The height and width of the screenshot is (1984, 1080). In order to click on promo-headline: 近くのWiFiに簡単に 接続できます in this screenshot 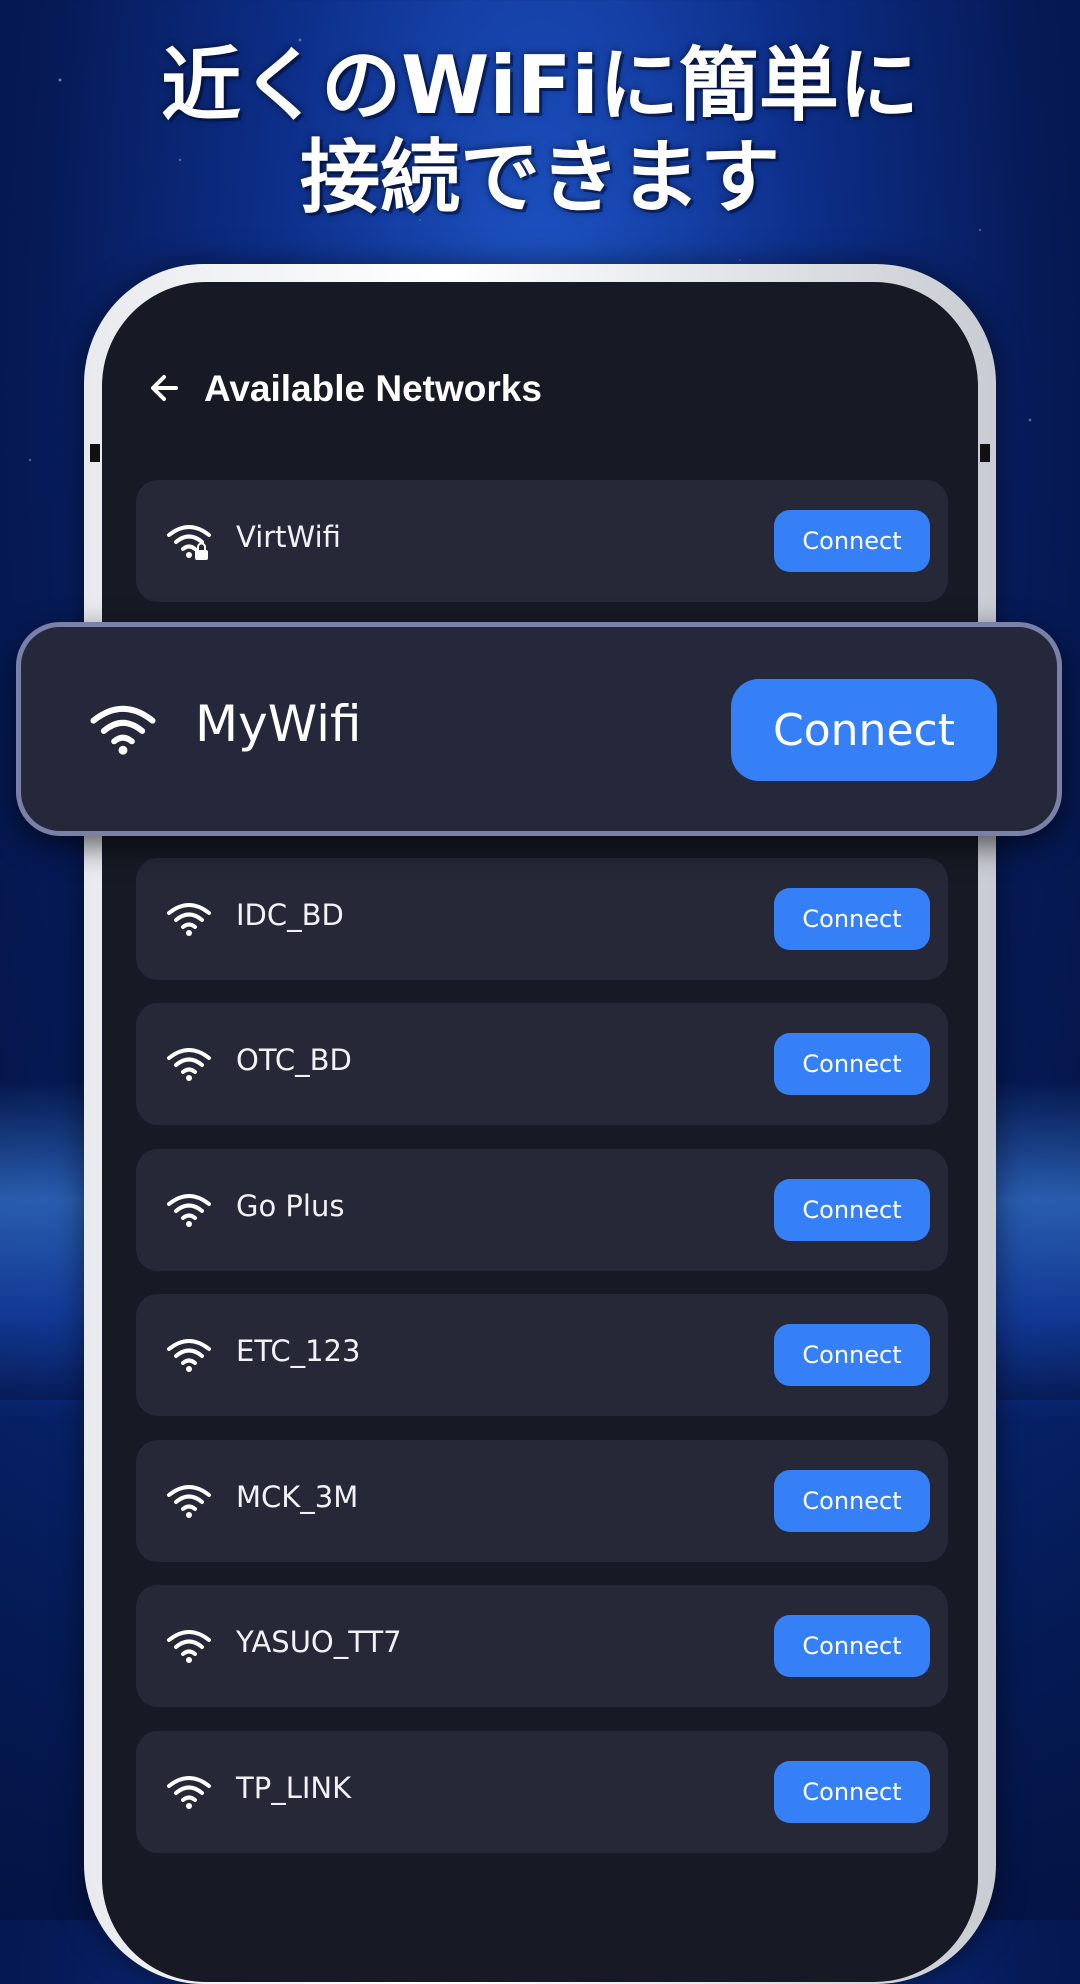, I will do `click(540, 132)`.